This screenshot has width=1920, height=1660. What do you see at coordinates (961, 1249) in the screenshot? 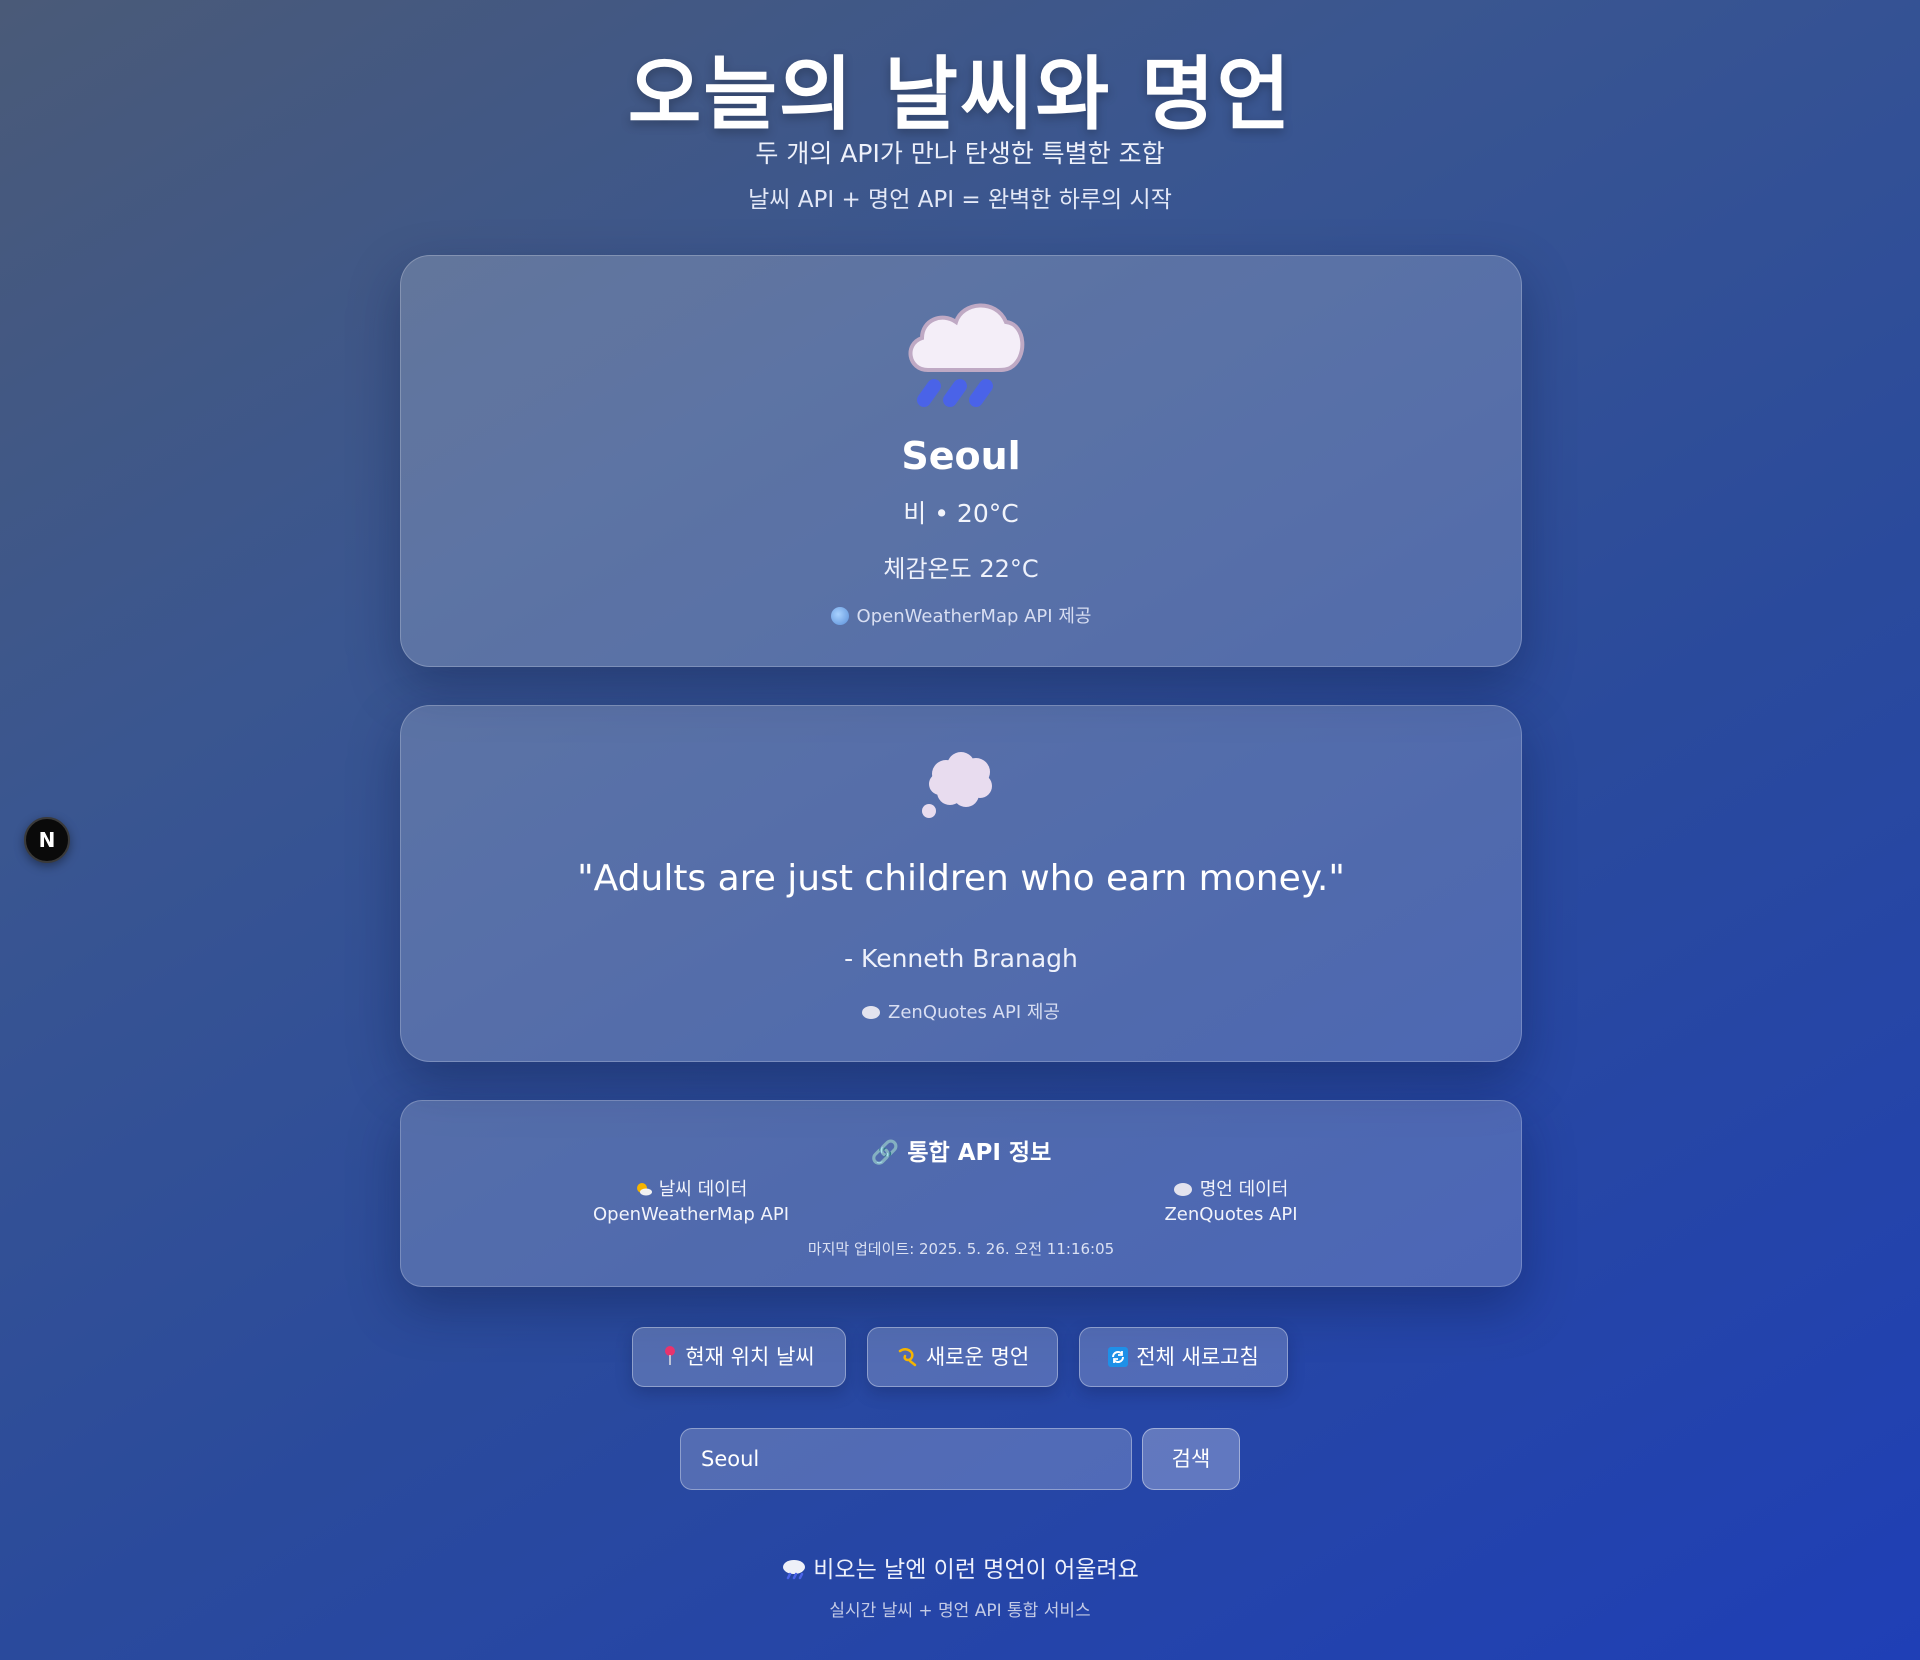
I see `last-updated: 마지막 업데이트: 2025. 5. 26. 오전 11:16:05` at bounding box center [961, 1249].